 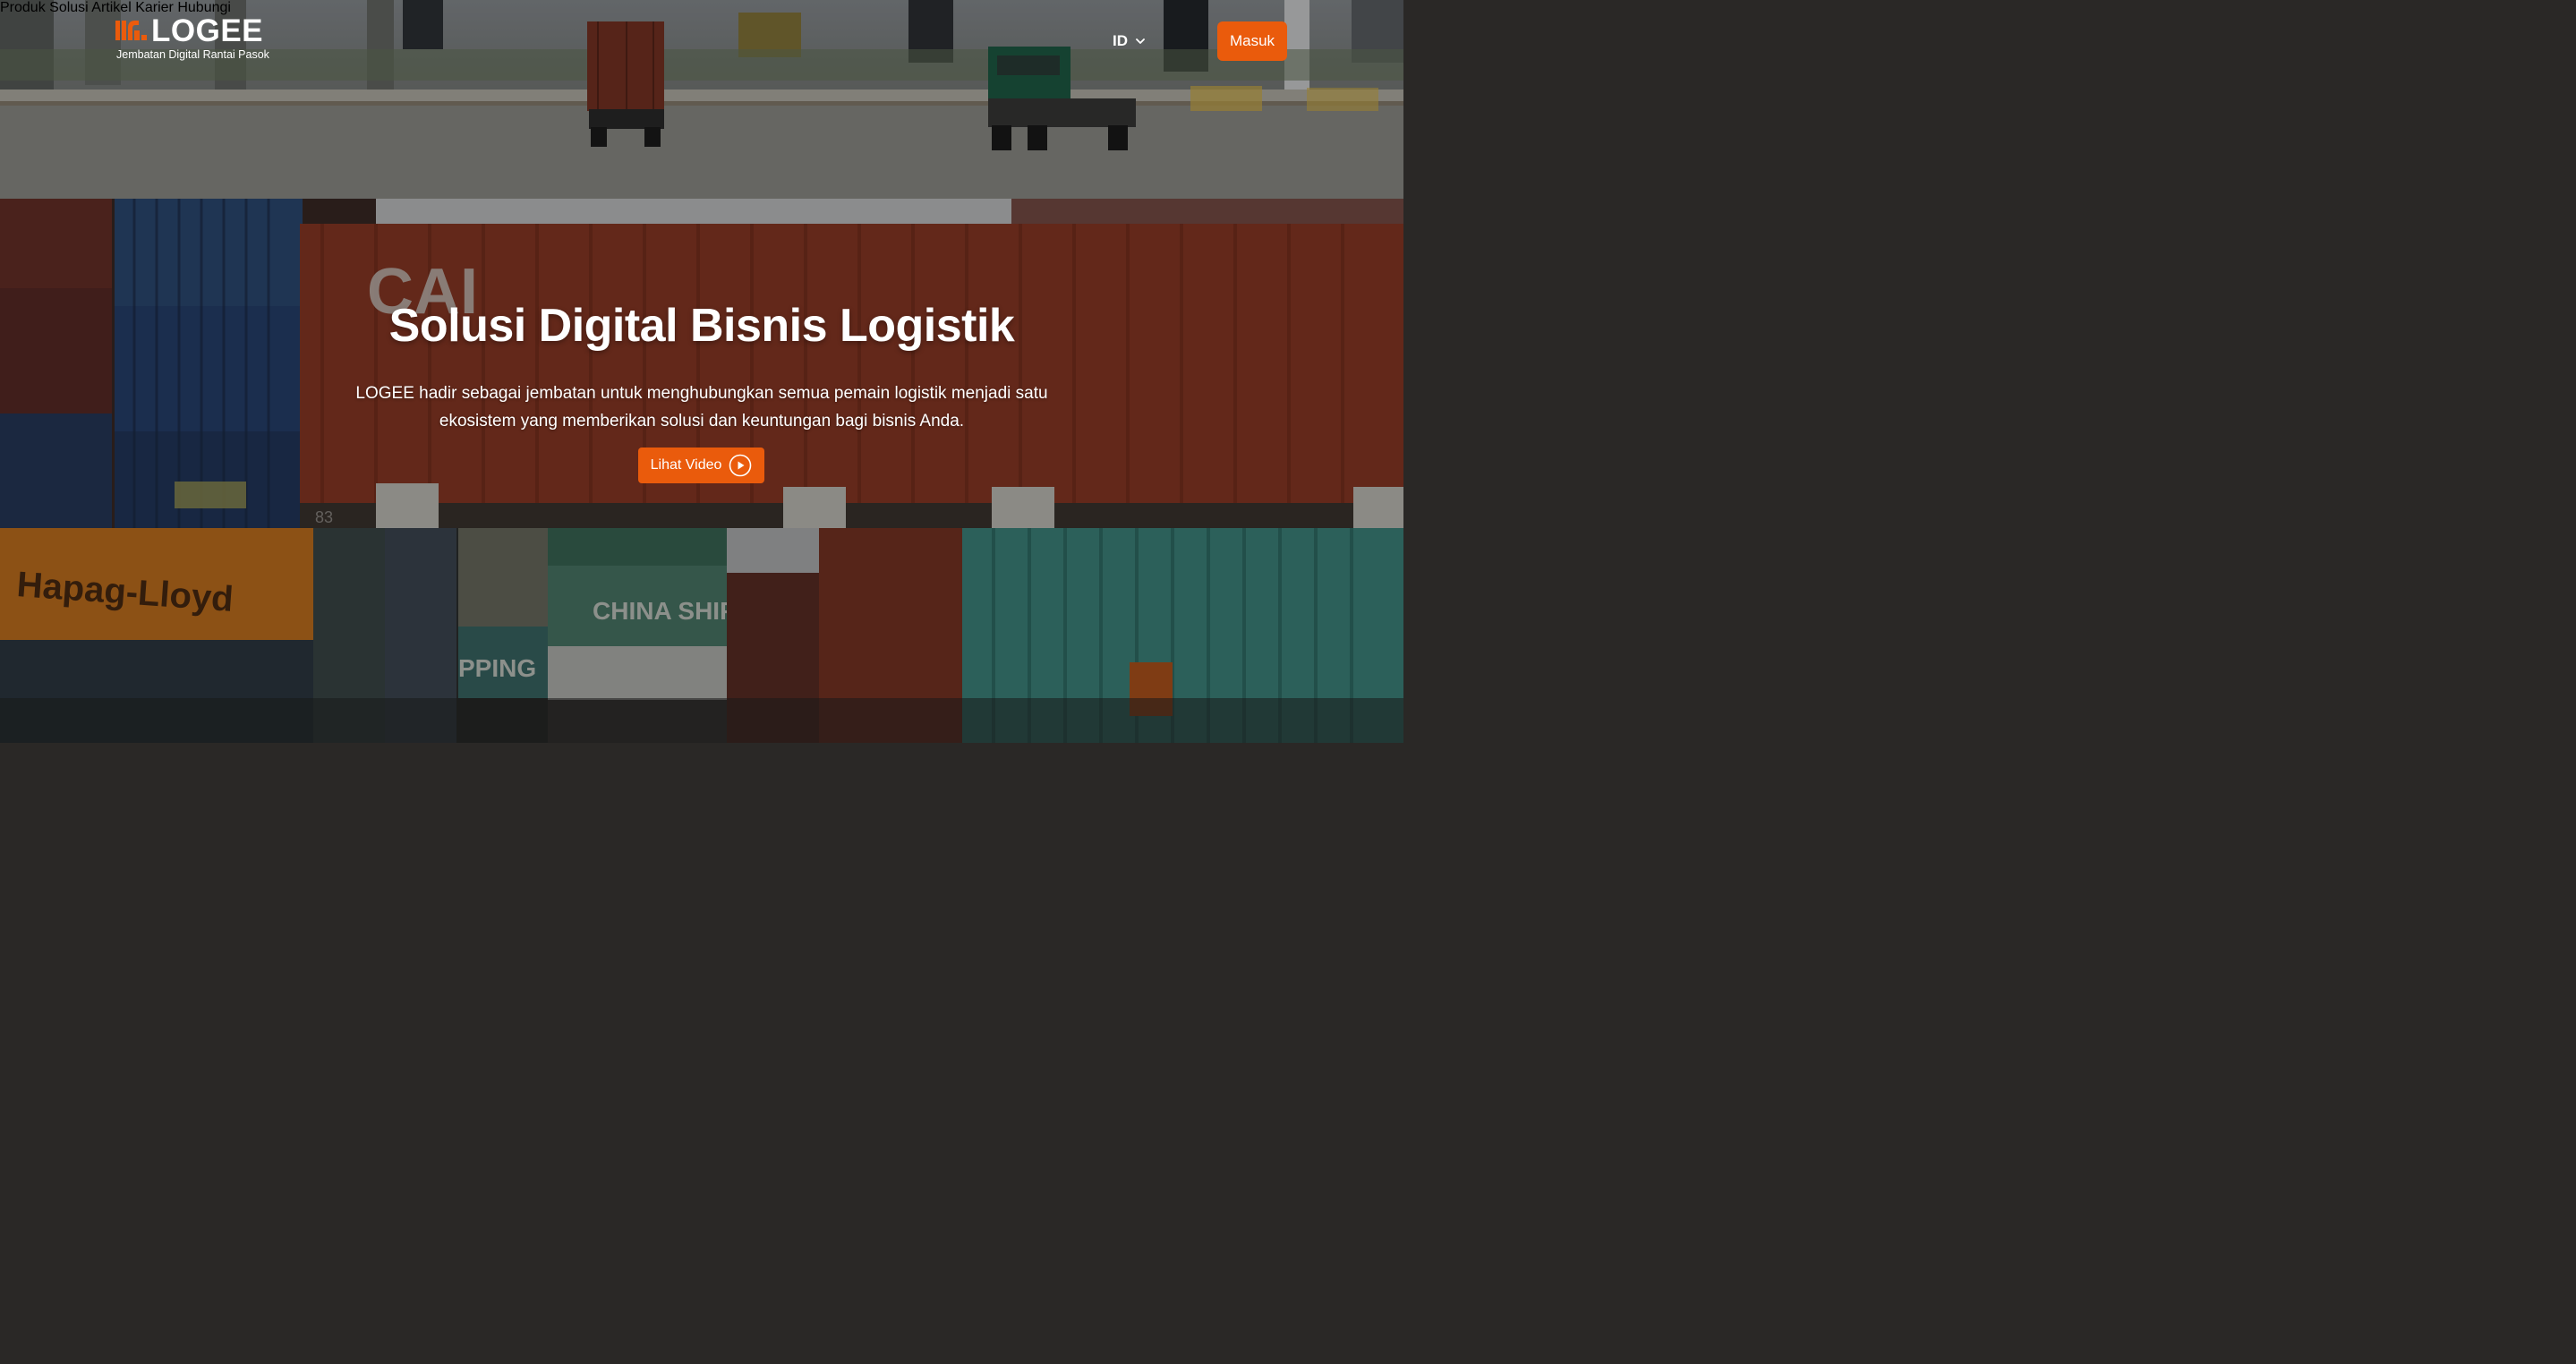 I want to click on nav-item-produk: Produk, so click(x=23, y=7).